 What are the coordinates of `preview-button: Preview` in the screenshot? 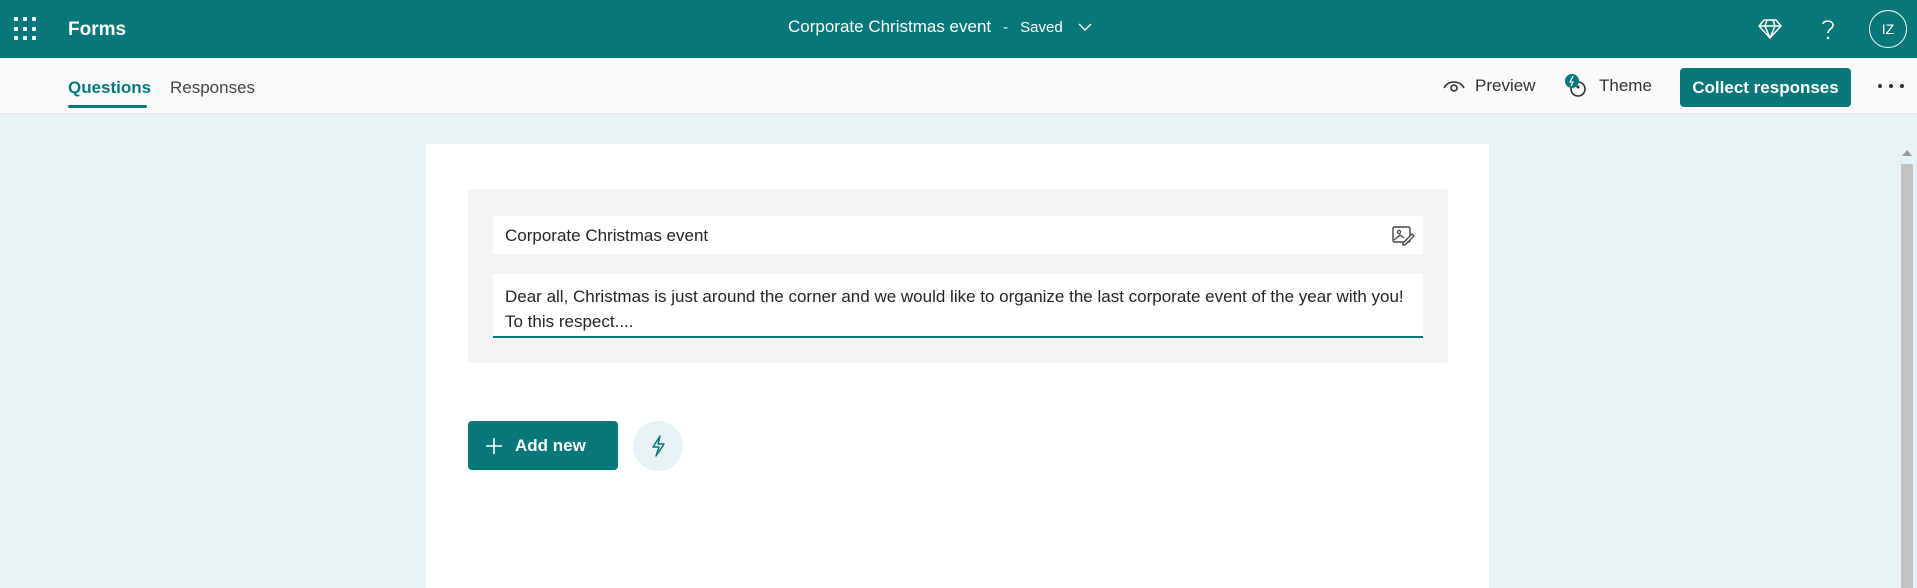 It's located at (1489, 86).